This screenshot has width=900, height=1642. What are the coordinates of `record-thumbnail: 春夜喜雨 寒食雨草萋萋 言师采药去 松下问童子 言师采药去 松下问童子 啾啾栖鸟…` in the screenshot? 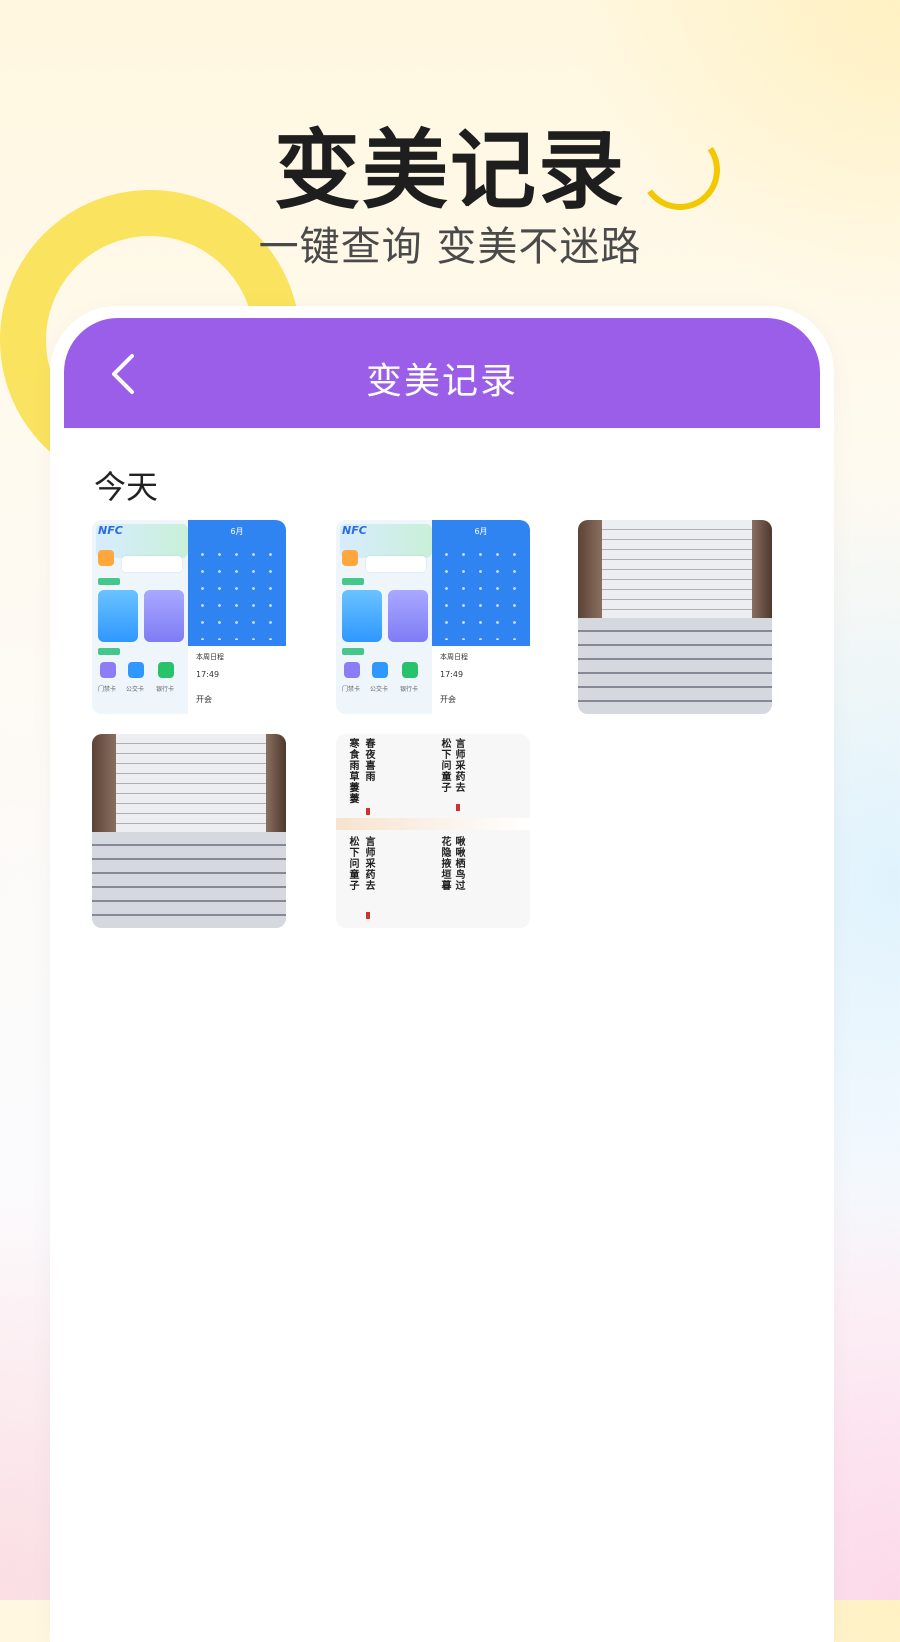 It's located at (433, 831).